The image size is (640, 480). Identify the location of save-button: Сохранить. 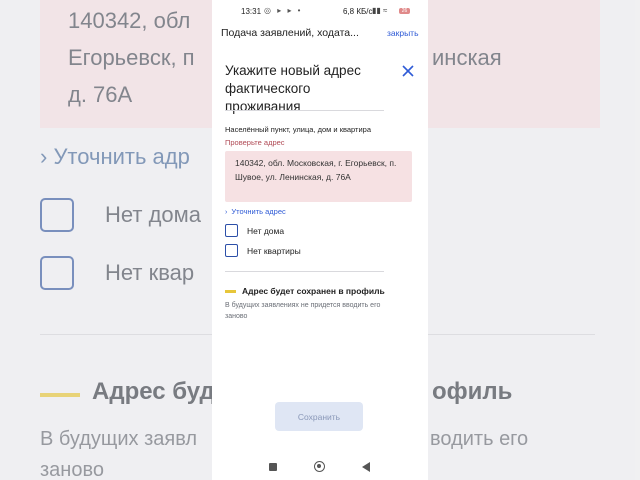
(319, 416).